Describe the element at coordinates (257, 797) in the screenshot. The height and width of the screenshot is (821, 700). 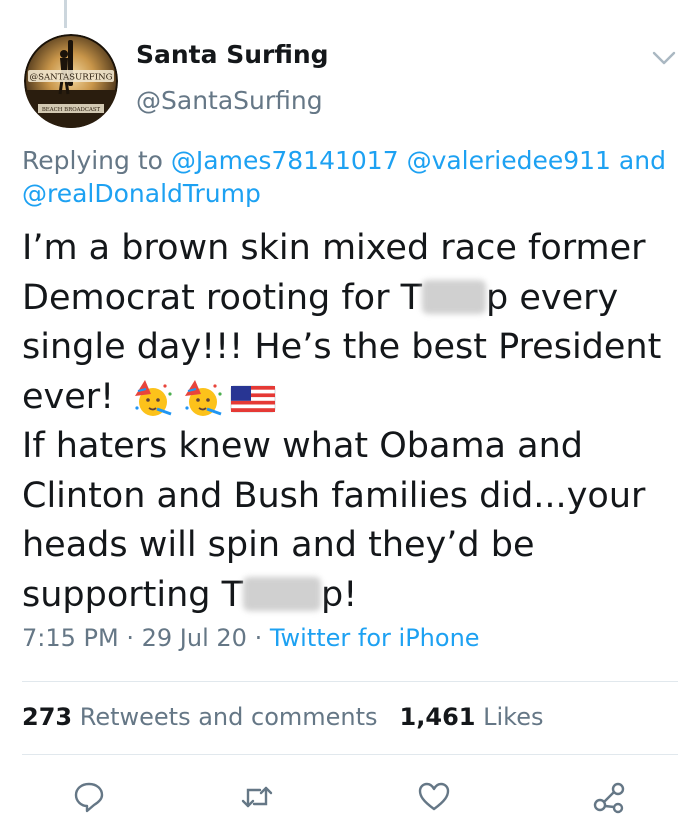
I see `retweet-icon` at that location.